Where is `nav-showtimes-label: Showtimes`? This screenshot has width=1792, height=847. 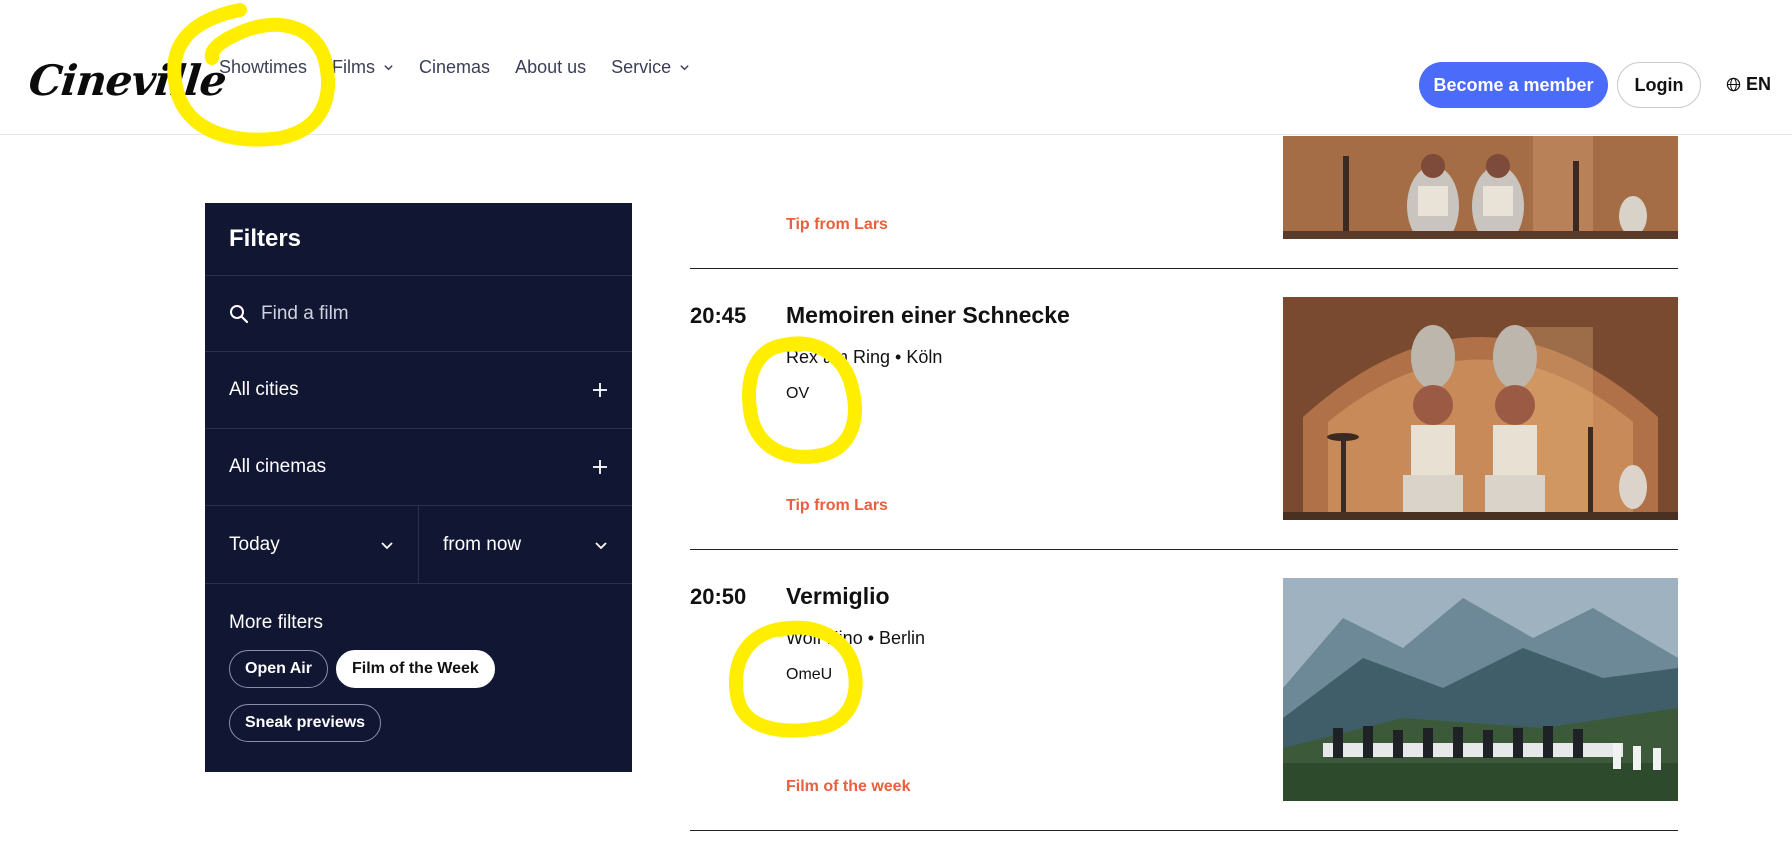
nav-showtimes-label: Showtimes is located at coordinates (263, 67).